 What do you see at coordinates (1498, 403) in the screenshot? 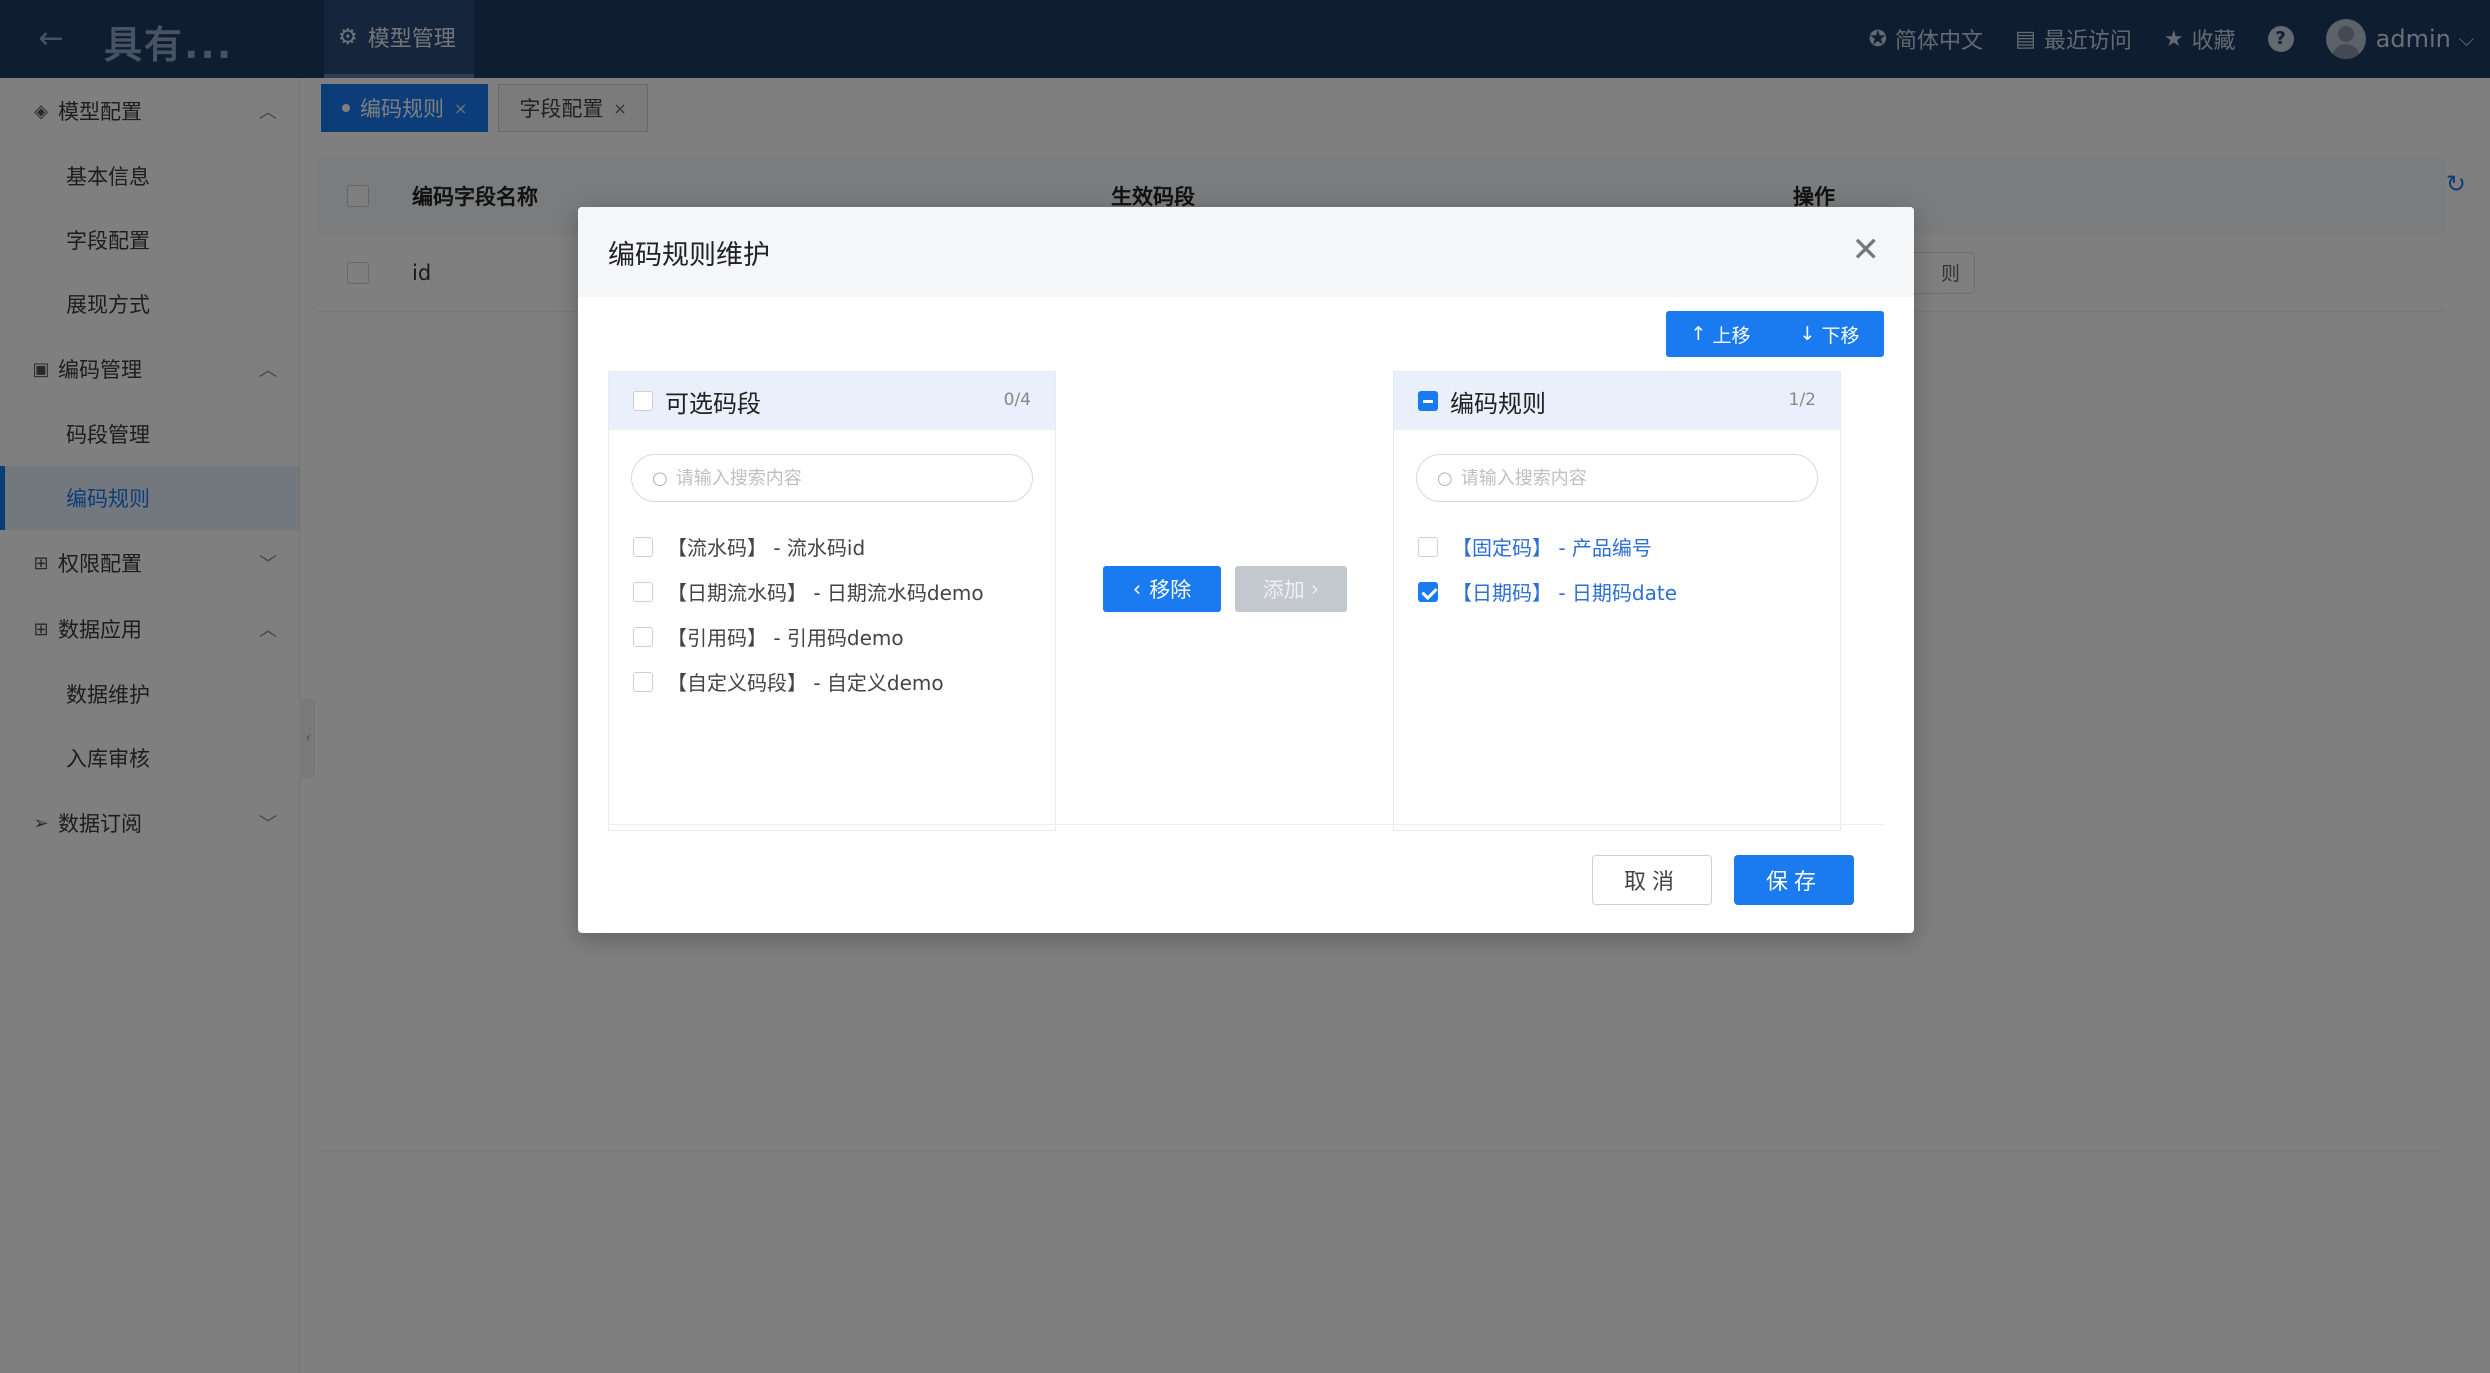
I see `panel-title: 编码规则` at bounding box center [1498, 403].